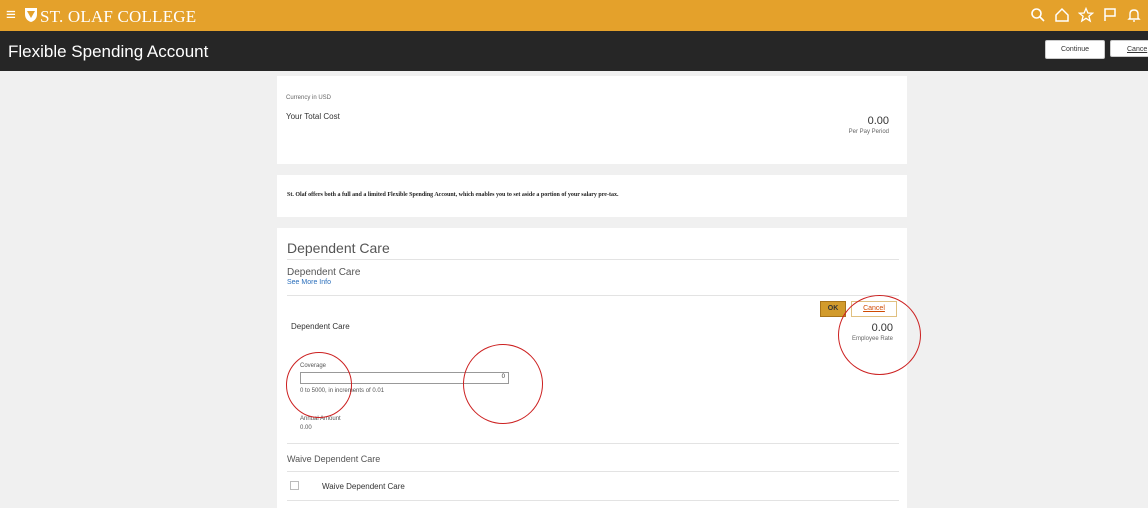 The height and width of the screenshot is (508, 1148). What do you see at coordinates (1038, 15) in the screenshot?
I see `search-icon` at bounding box center [1038, 15].